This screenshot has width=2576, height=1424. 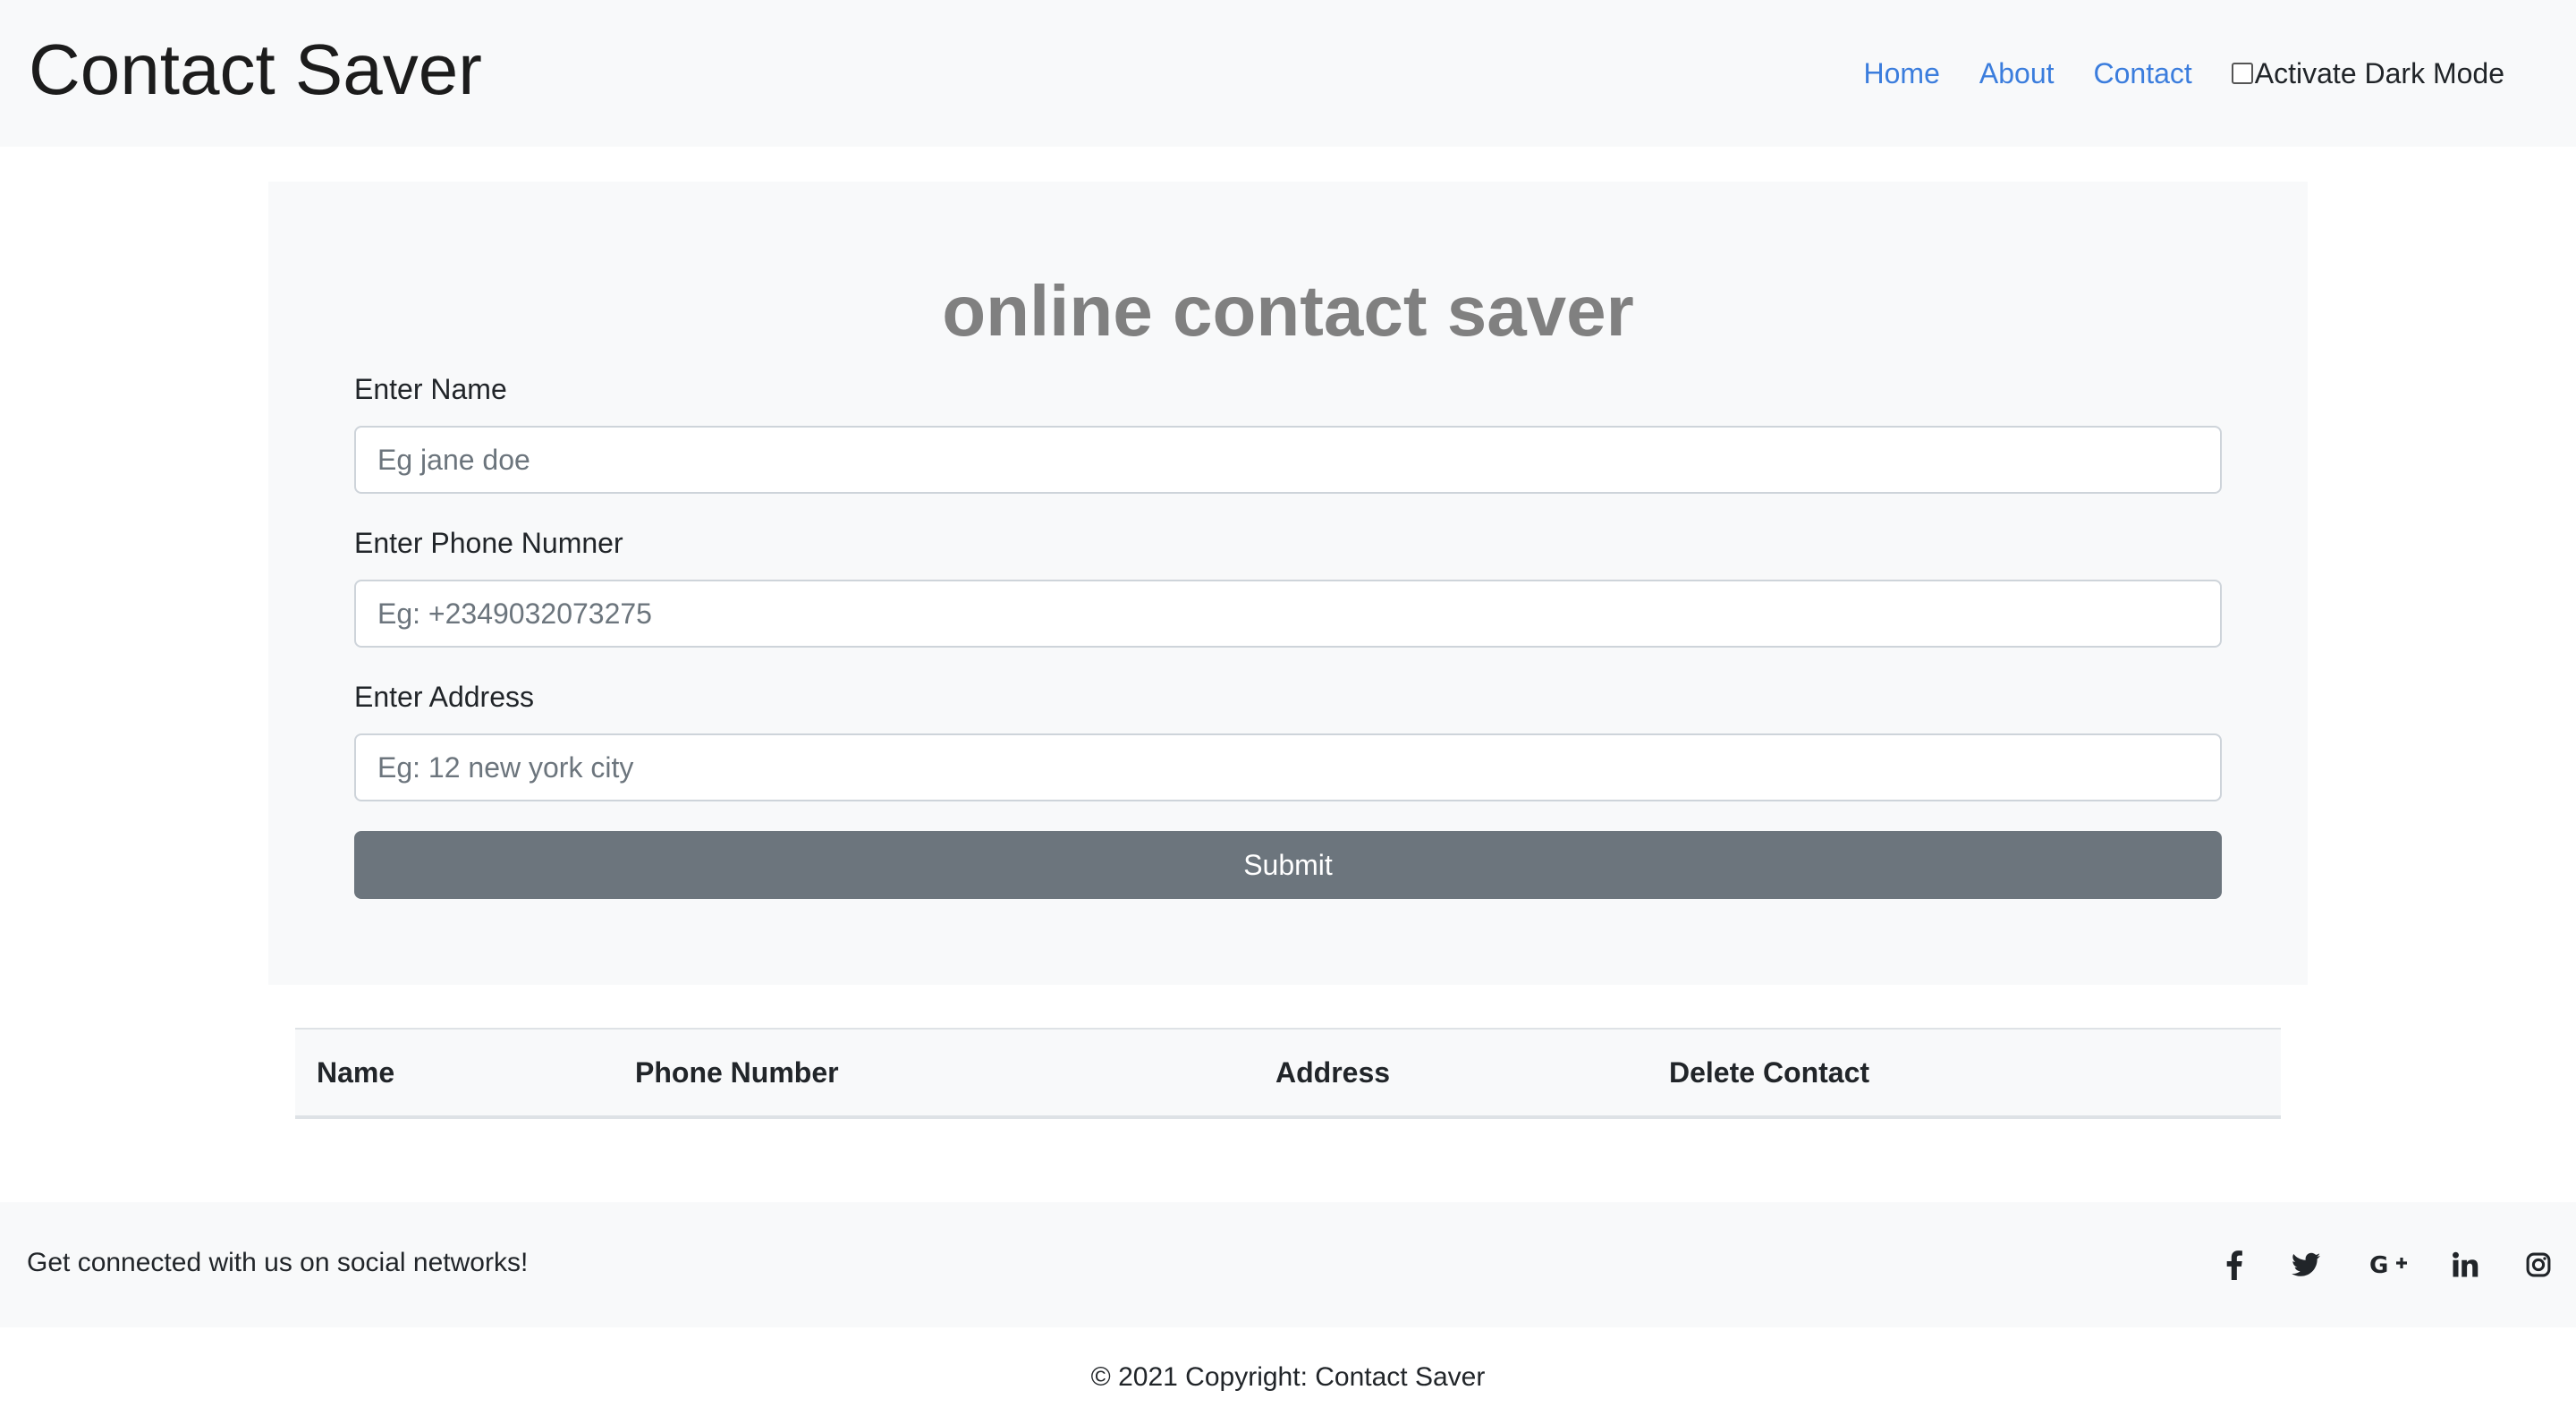 I want to click on footer-copyright: © 2021 Copyright: Contact Saver, so click(x=1288, y=1377).